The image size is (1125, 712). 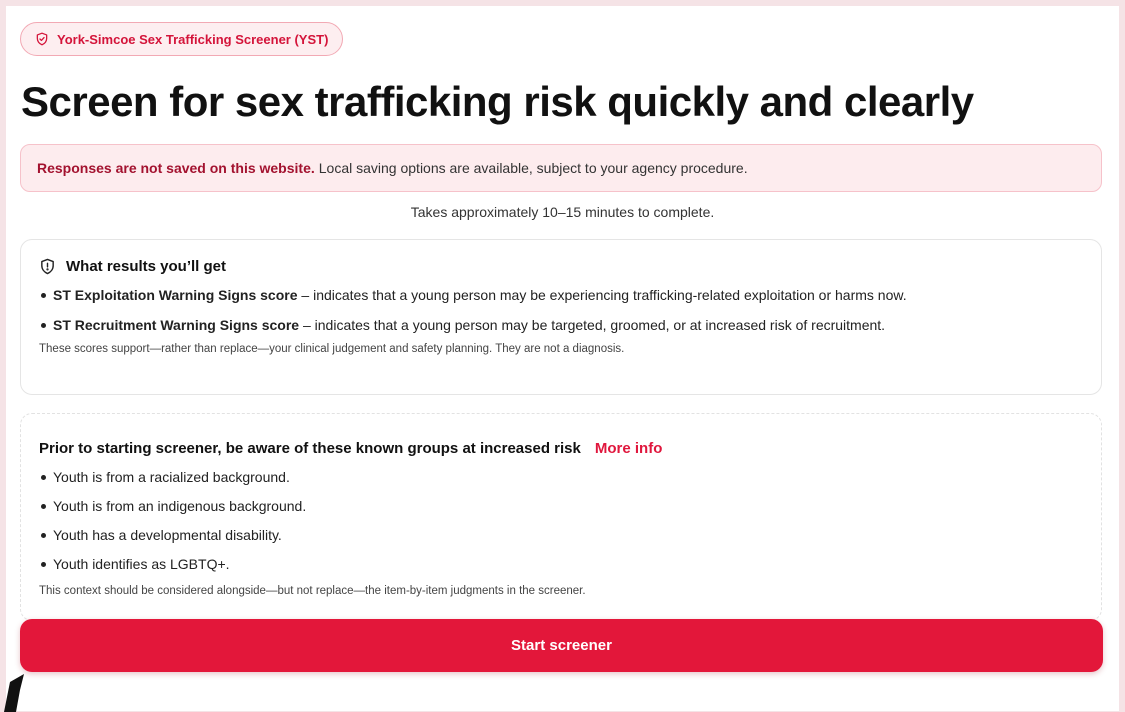 I want to click on result-score-name: ST Exploitation Warning Signs score, so click(x=175, y=295).